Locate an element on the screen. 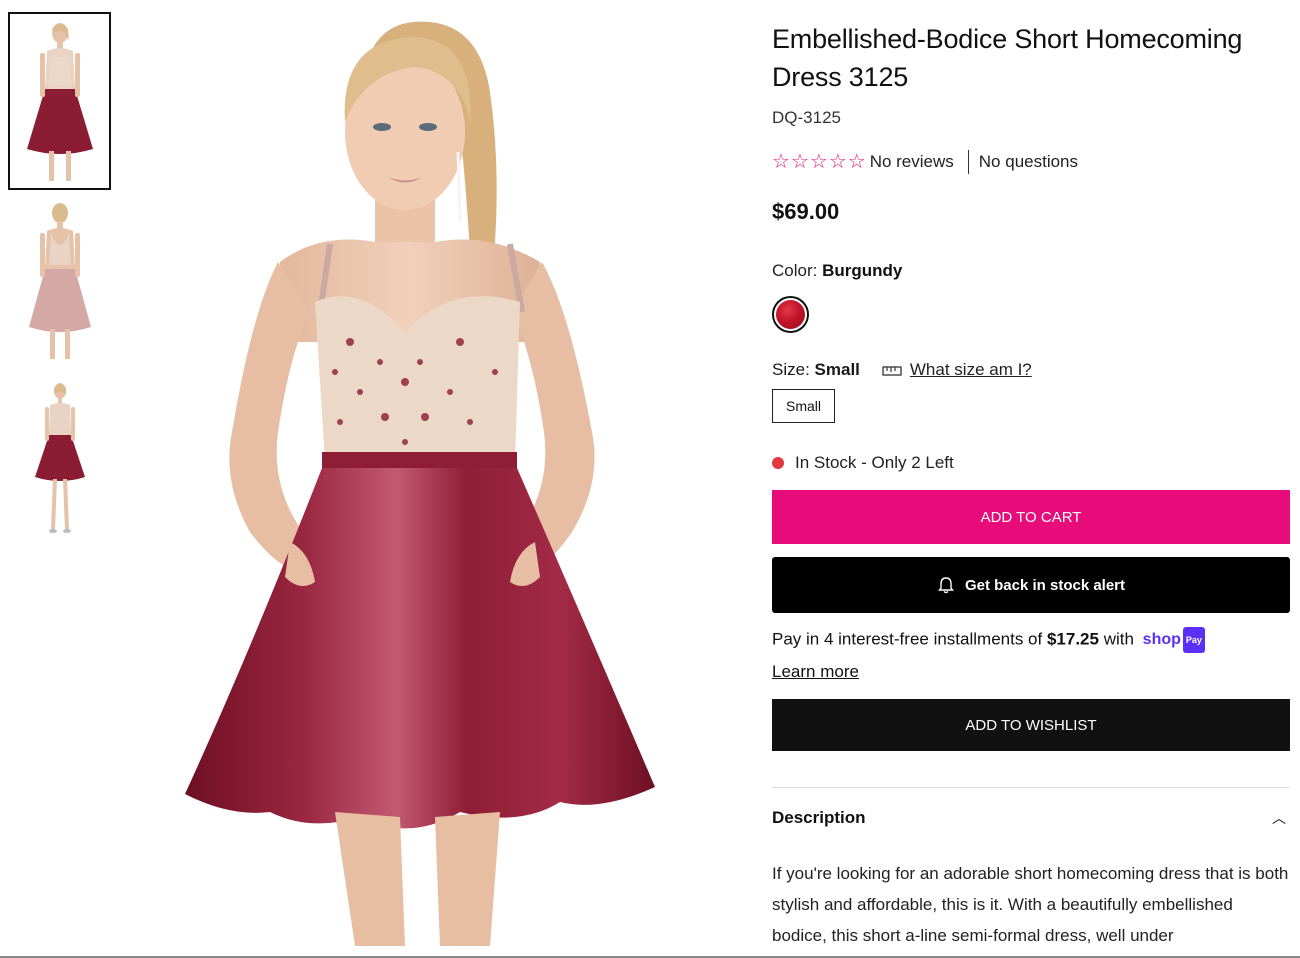  shoppay-text-suffix: with is located at coordinates (1116, 639).